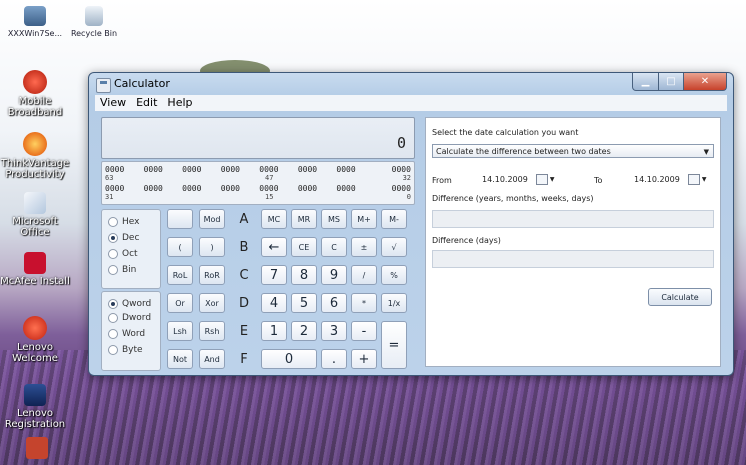 The height and width of the screenshot is (465, 746). I want to click on xor-button: Xor, so click(212, 303).